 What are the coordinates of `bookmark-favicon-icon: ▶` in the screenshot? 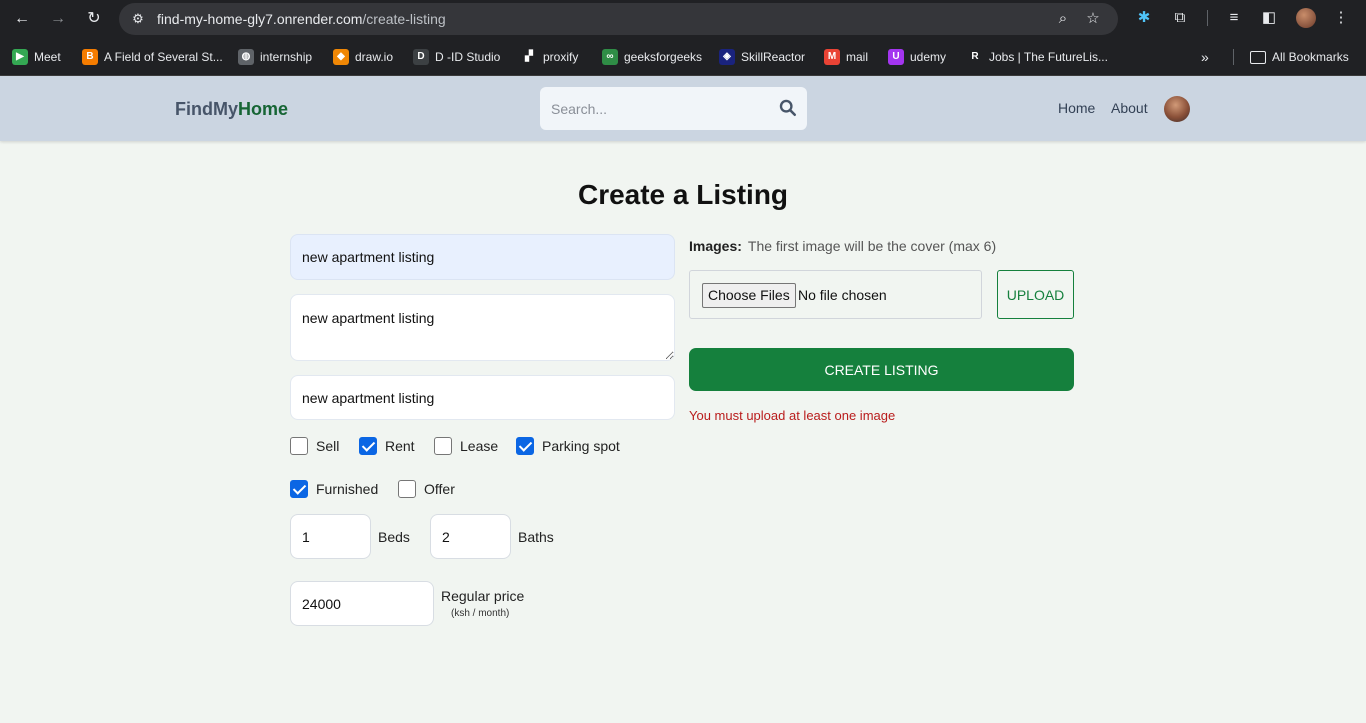 It's located at (20, 57).